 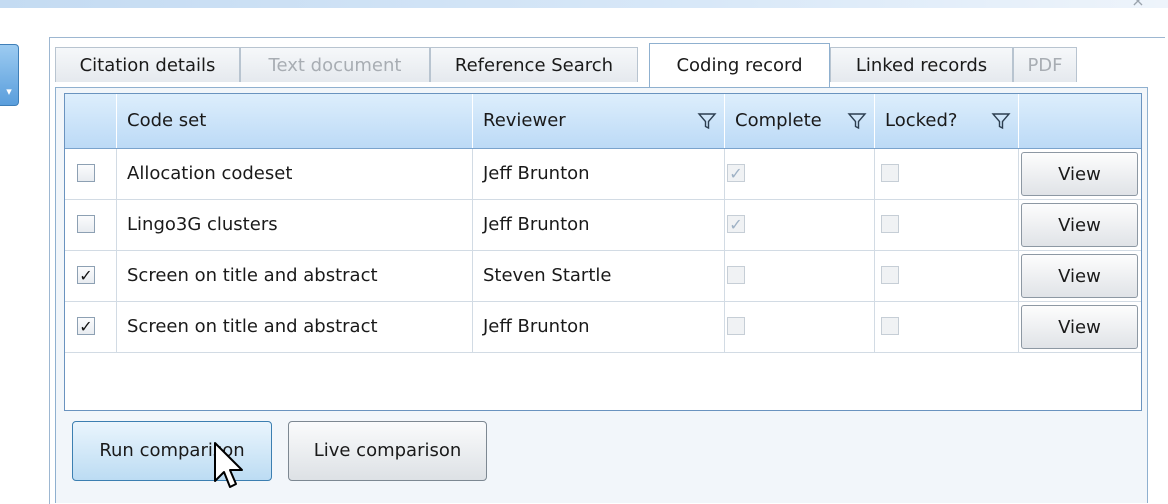 I want to click on column-header-locked-label: Locked?, so click(x=921, y=120).